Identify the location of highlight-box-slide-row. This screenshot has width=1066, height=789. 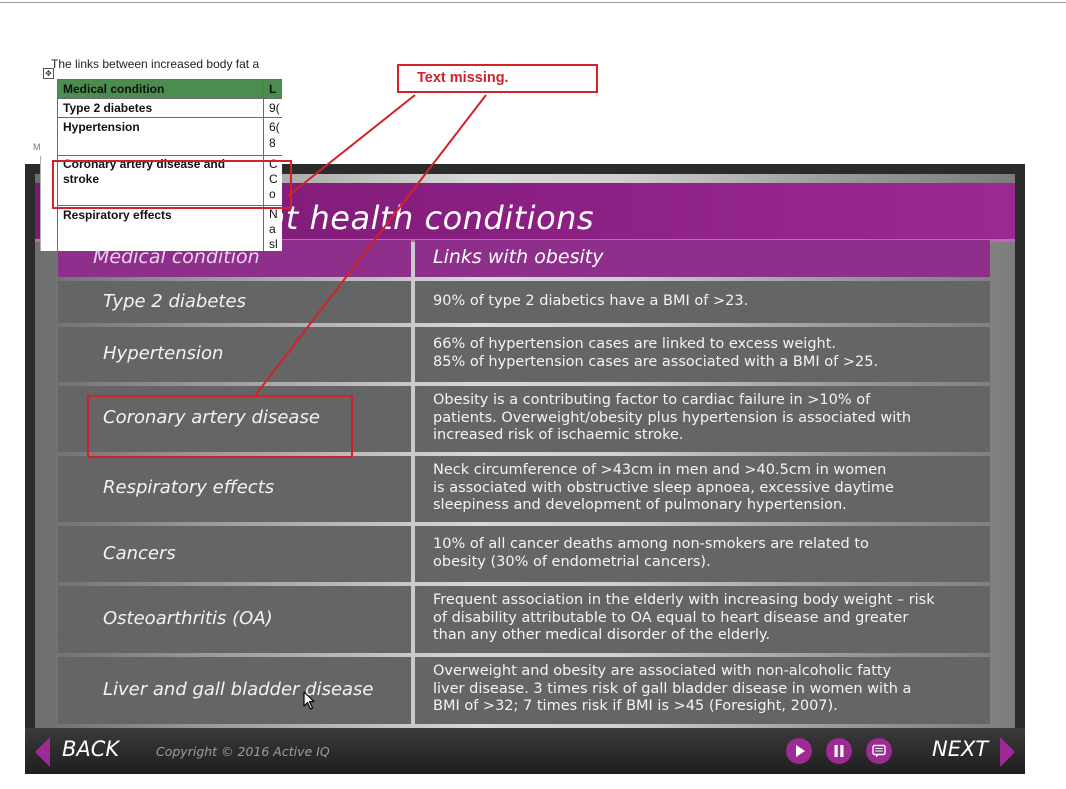
(220, 426).